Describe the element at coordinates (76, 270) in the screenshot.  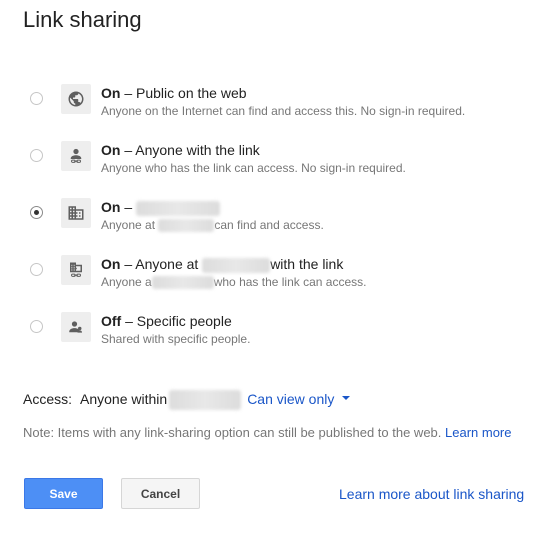
I see `building-link-icon` at that location.